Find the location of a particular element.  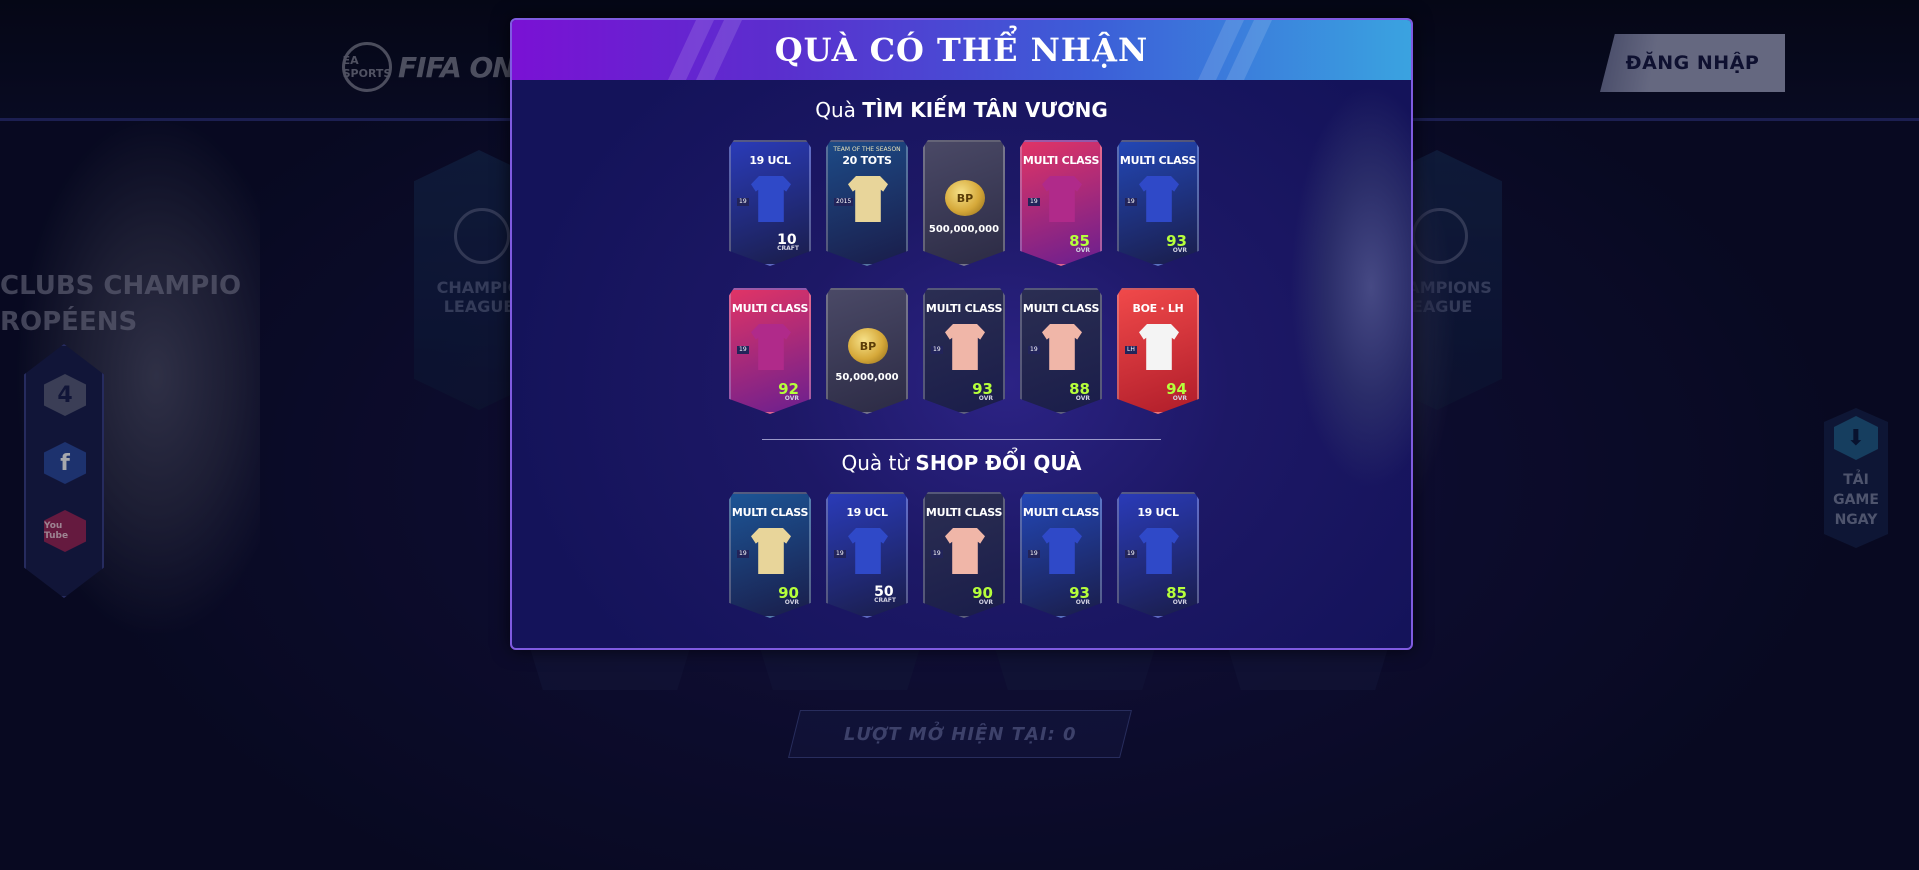

coin-amount: 50,000,000 is located at coordinates (867, 377).